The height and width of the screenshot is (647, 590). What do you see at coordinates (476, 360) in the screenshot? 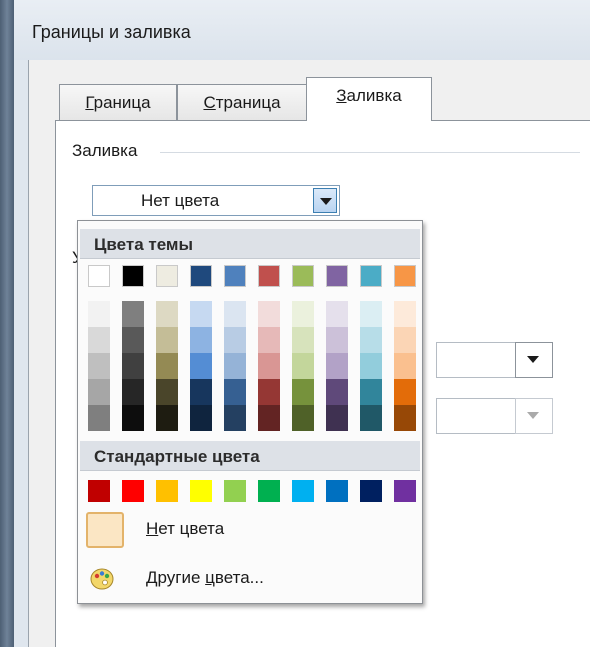
I see `pattern-style-combo-field` at bounding box center [476, 360].